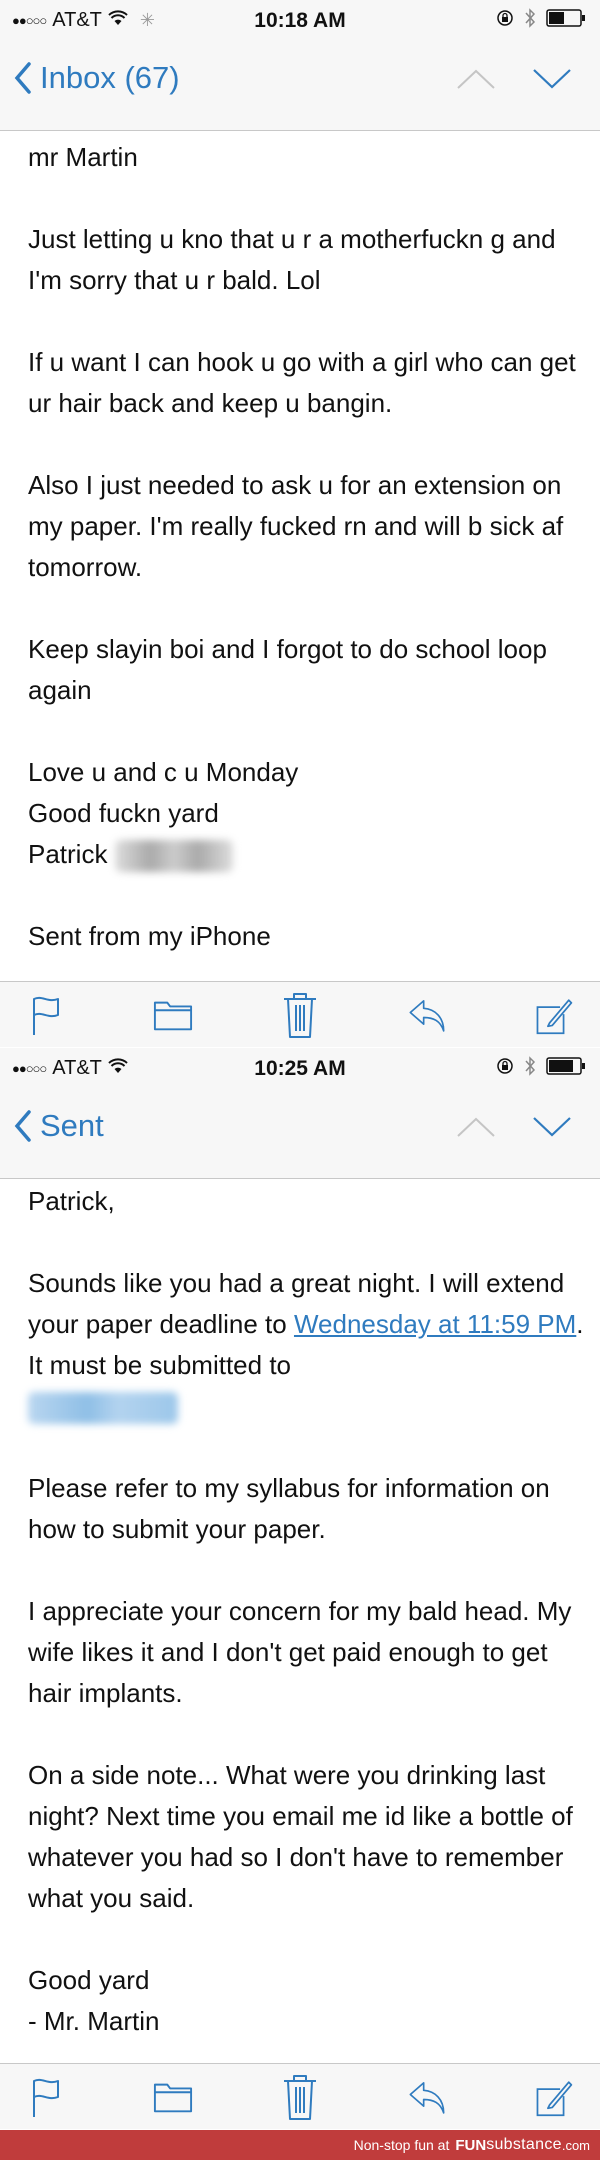 The height and width of the screenshot is (2160, 600). I want to click on redacted-surname, so click(173, 856).